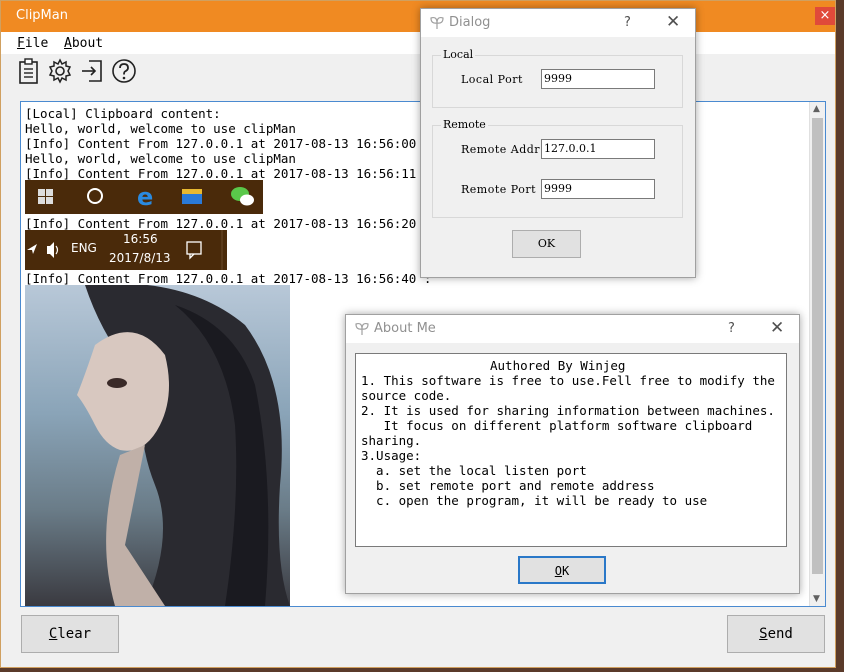  I want to click on taskbar-screenshot-image: e, so click(144, 197).